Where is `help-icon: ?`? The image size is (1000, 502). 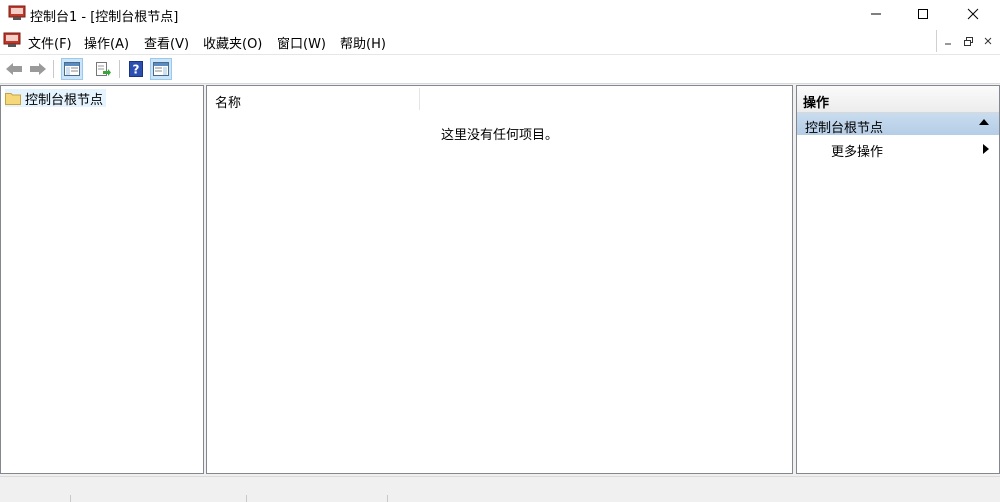
help-icon: ? is located at coordinates (136, 69).